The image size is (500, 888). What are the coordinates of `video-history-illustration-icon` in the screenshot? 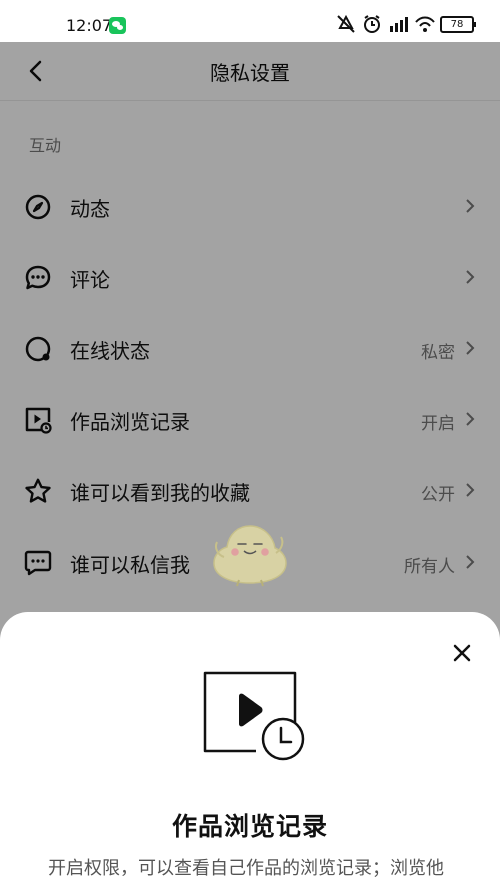 It's located at (254, 716).